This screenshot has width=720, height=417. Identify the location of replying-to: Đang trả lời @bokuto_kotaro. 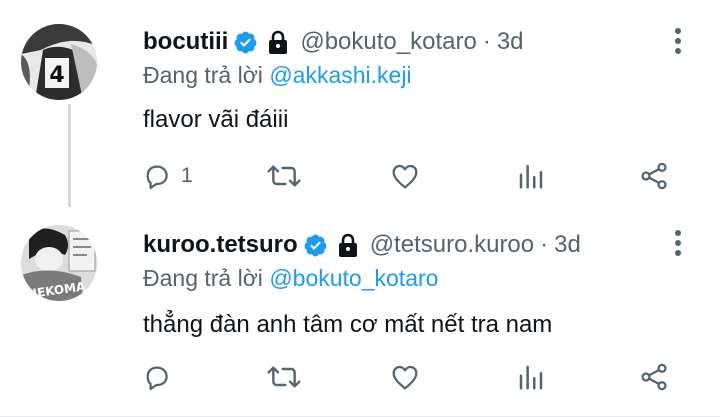
(290, 278).